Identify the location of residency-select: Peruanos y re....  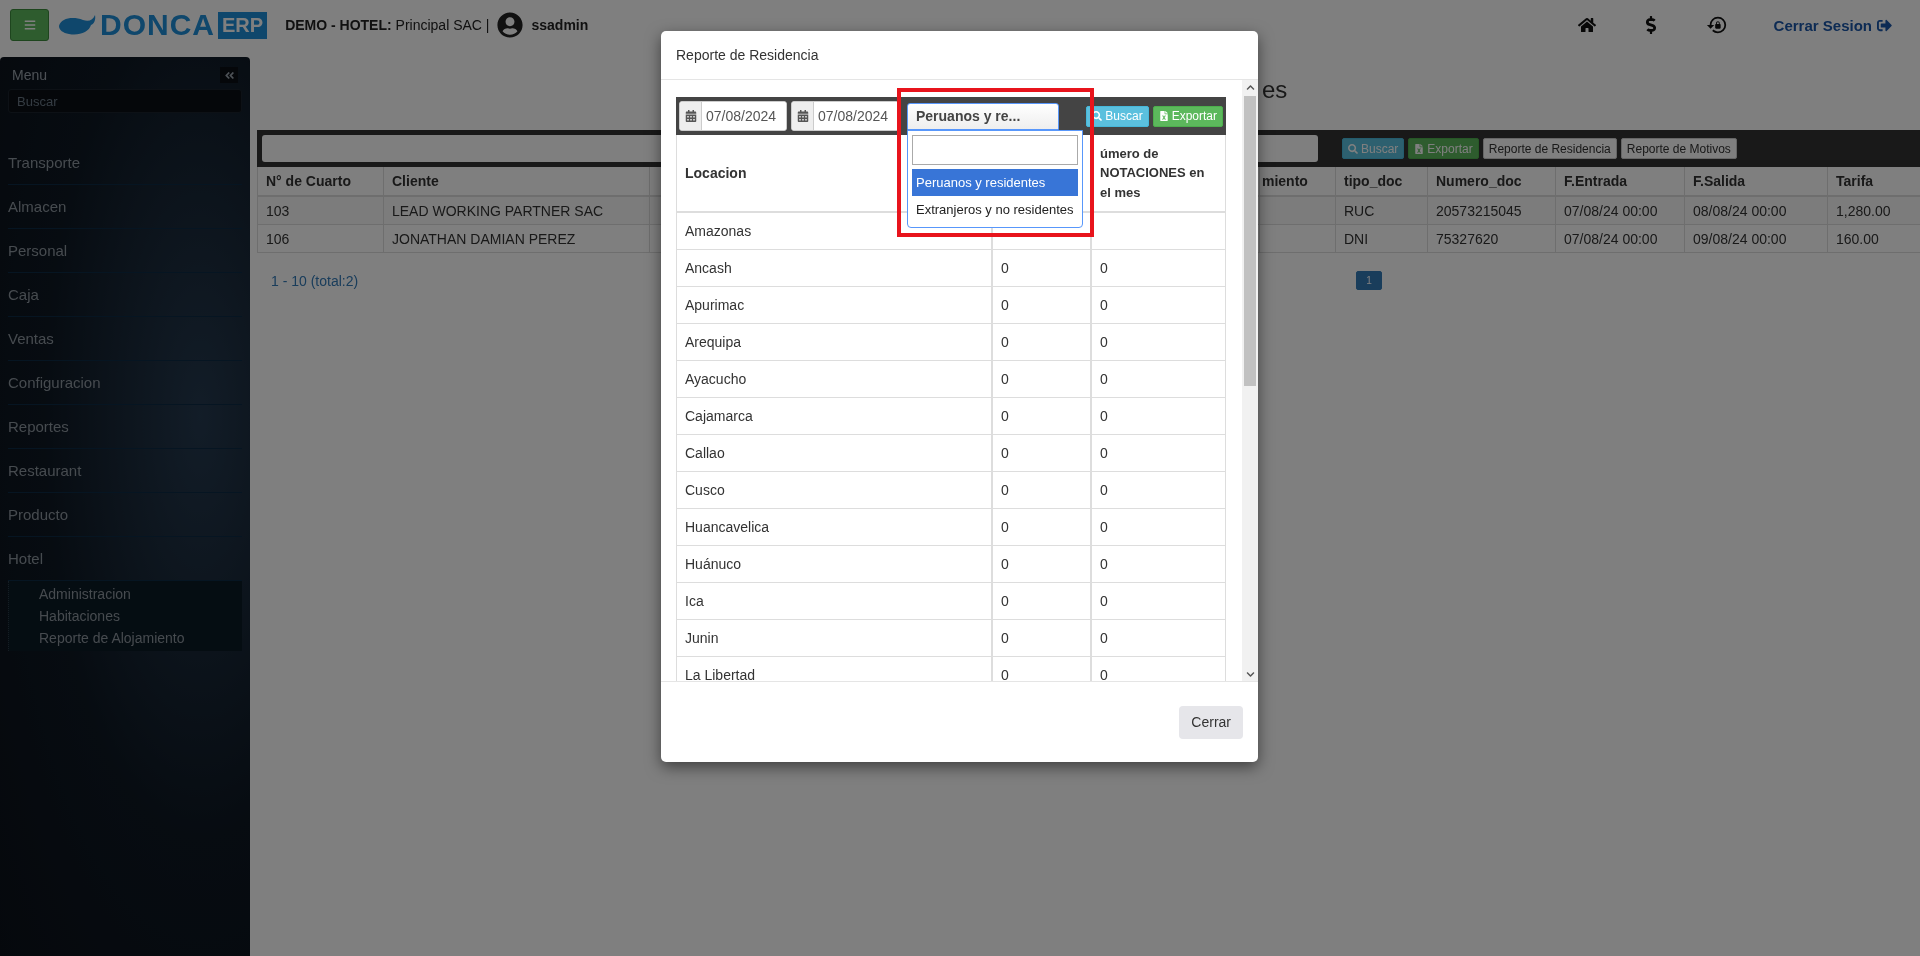
(983, 116).